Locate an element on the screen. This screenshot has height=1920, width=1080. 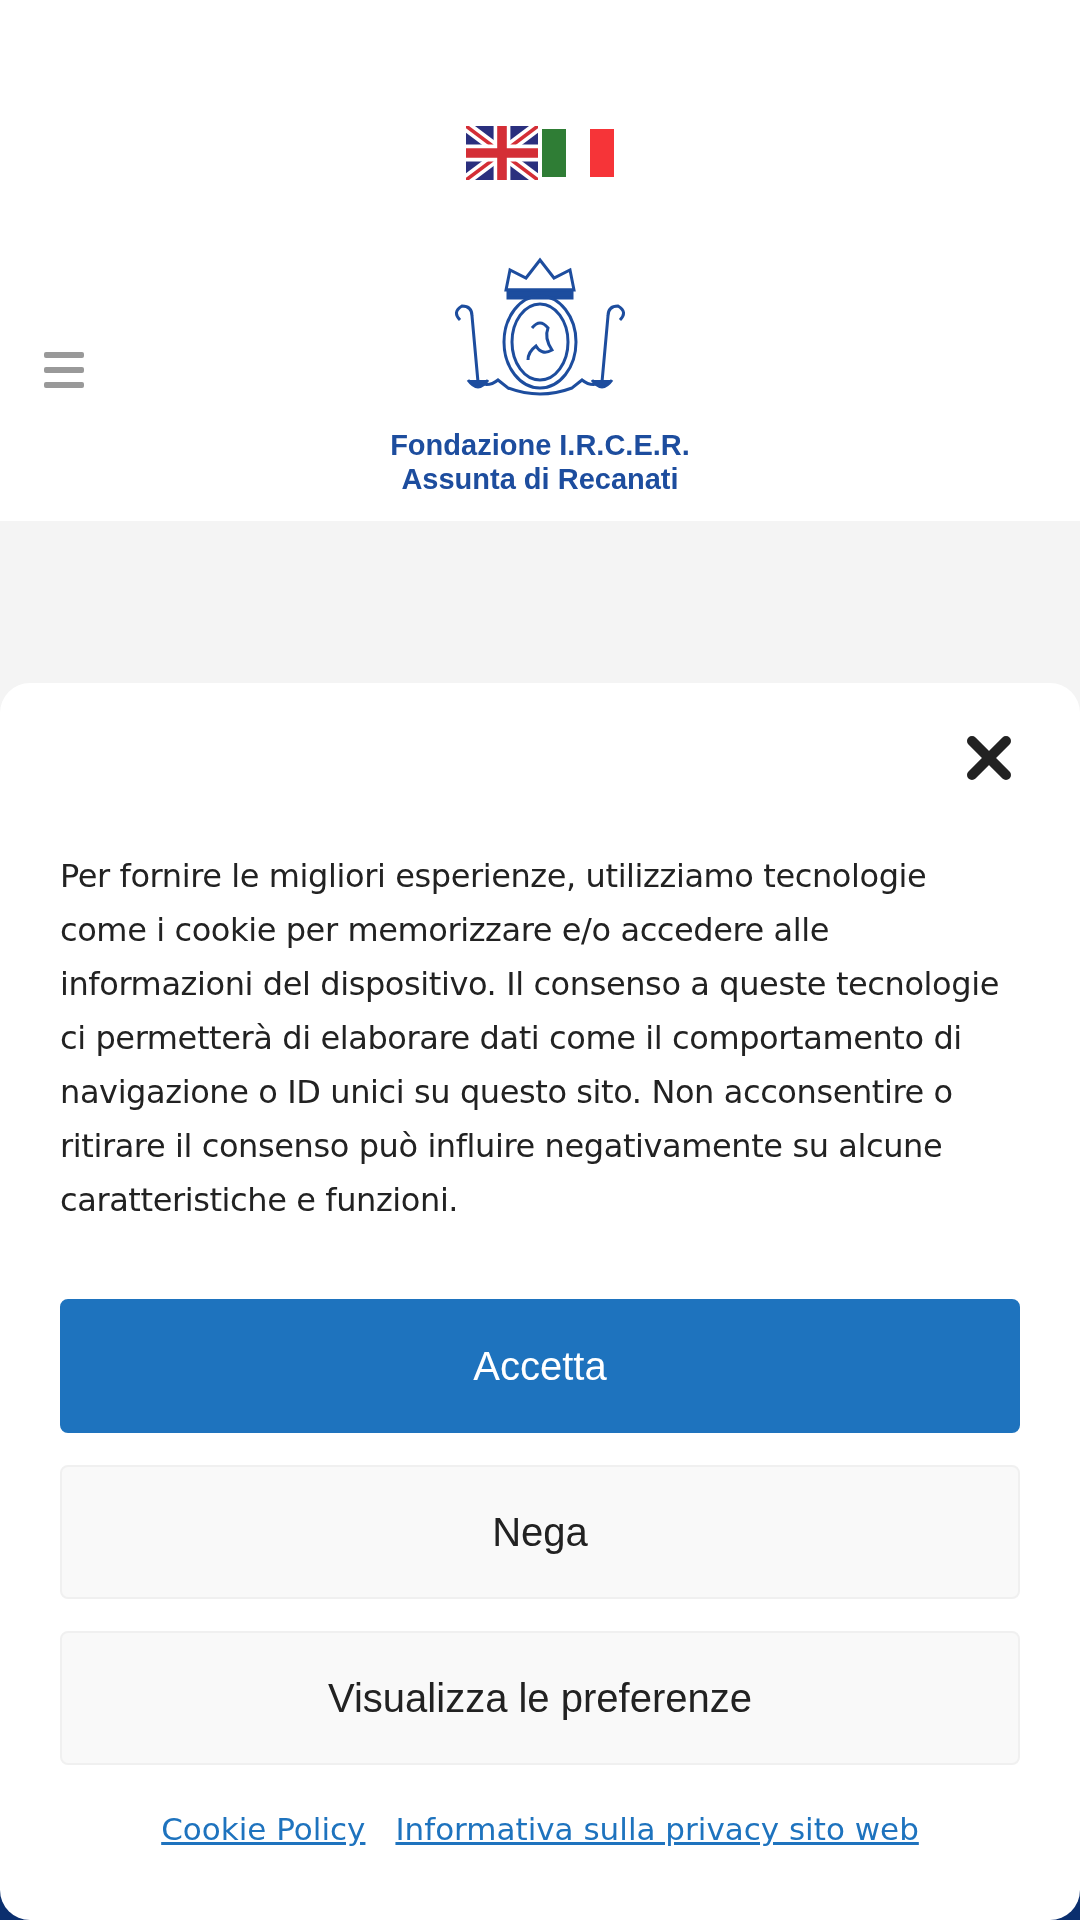
option-button: Visualizza le preferenze is located at coordinates (540, 1698).